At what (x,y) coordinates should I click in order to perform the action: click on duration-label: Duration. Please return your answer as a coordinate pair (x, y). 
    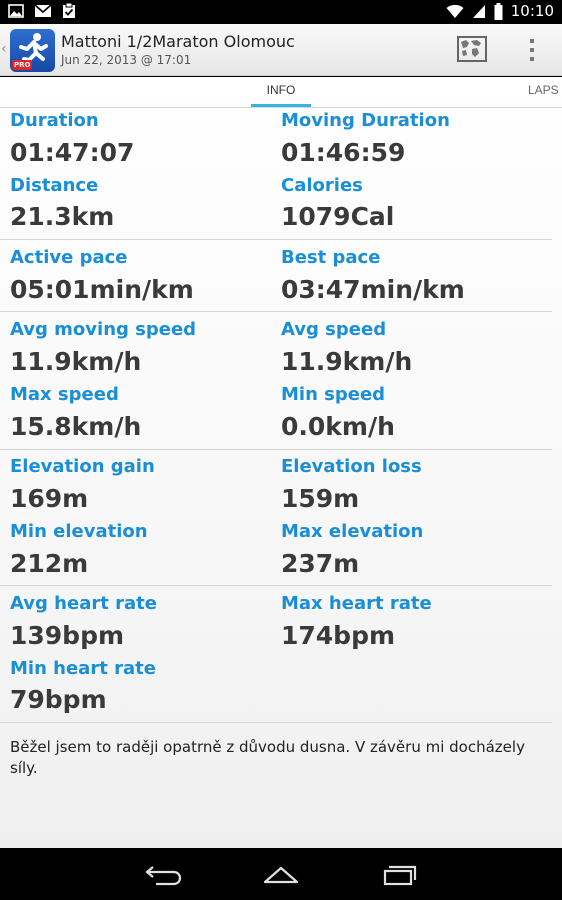
    Looking at the image, I should click on (54, 120).